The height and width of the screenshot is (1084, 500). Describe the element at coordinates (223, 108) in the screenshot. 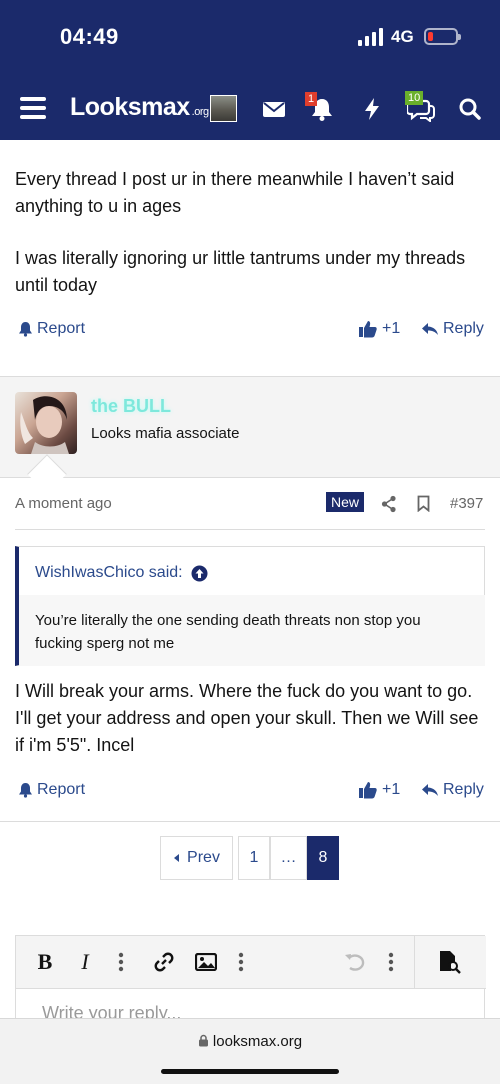

I see `account-avatar` at that location.